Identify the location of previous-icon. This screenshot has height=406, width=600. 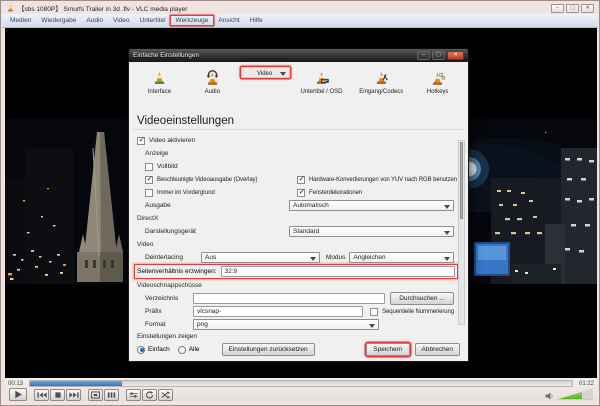
(41, 394).